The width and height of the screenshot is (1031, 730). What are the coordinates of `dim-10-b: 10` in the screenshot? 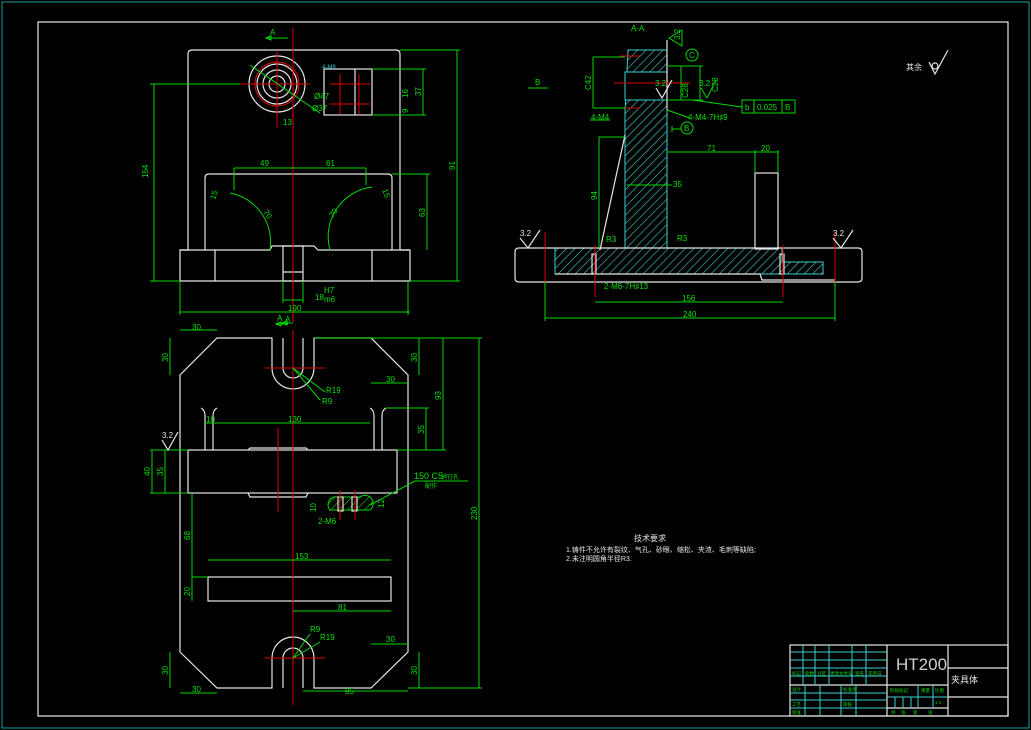 It's located at (313, 507).